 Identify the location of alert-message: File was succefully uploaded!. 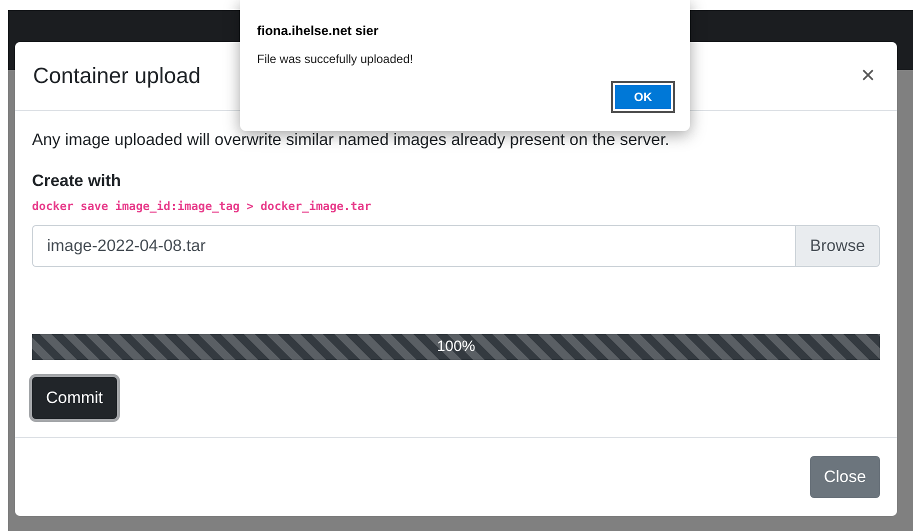
(335, 59).